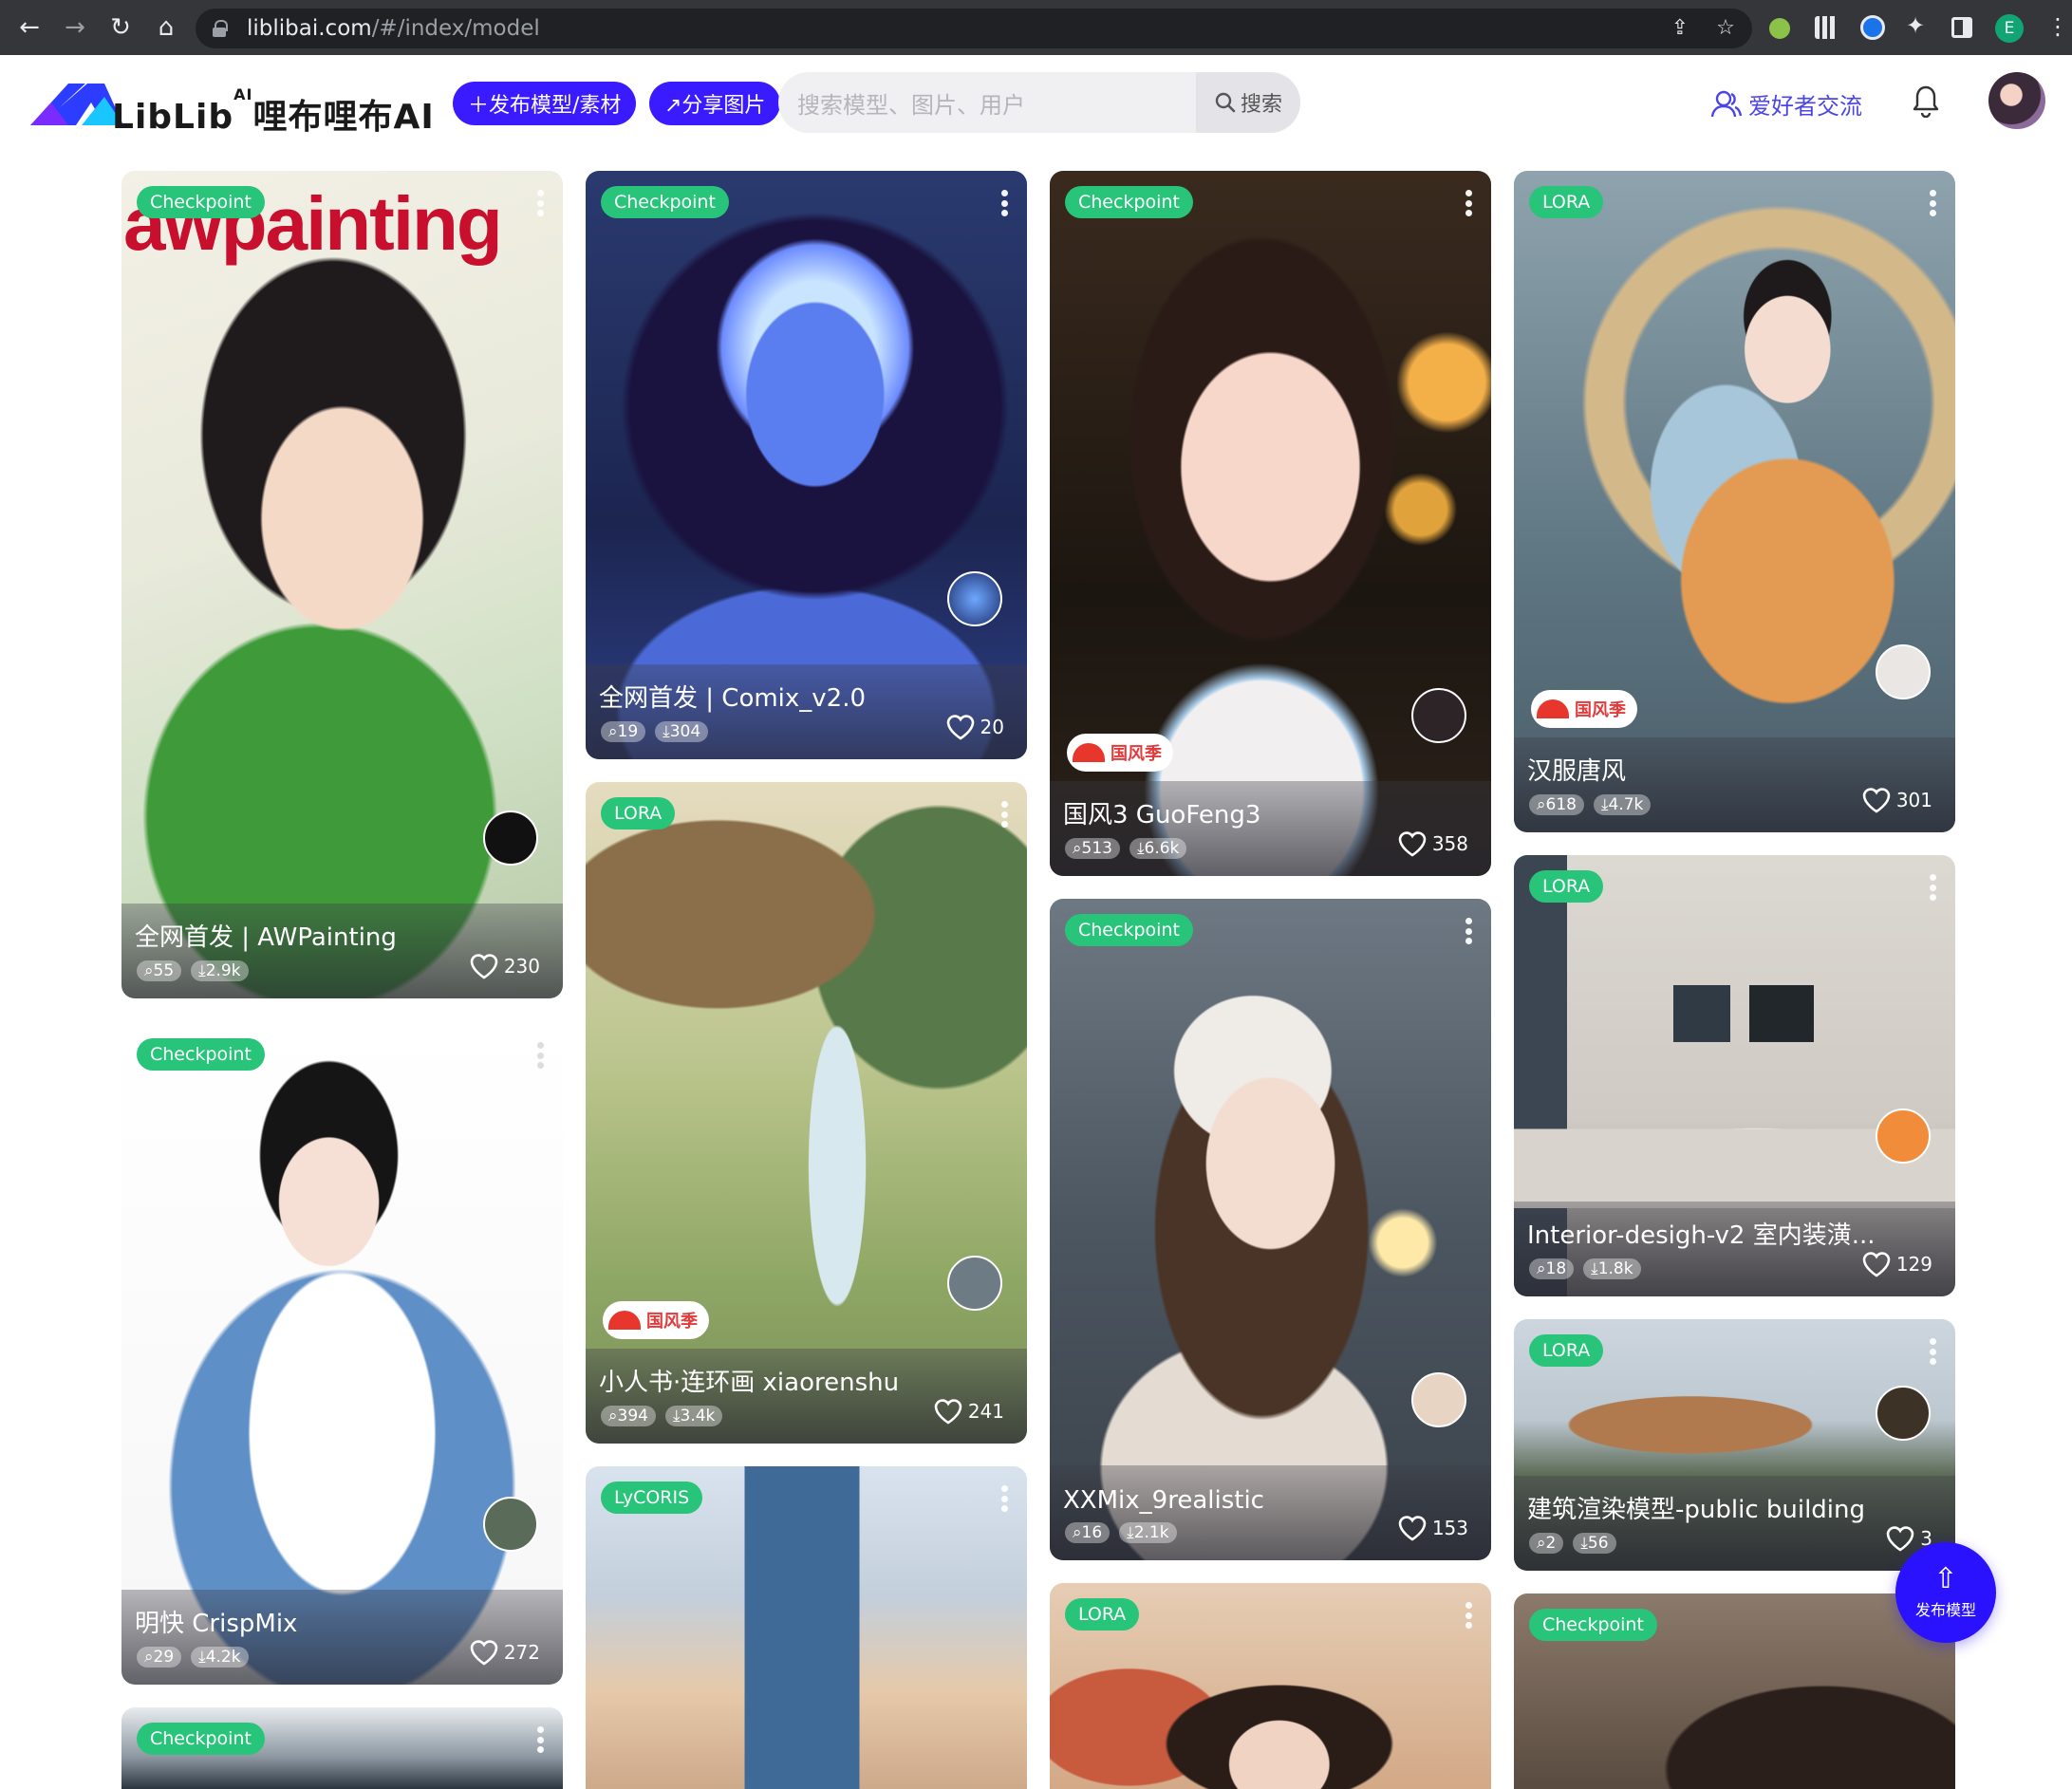 The height and width of the screenshot is (1789, 2072). I want to click on search-button: 搜索, so click(1248, 102).